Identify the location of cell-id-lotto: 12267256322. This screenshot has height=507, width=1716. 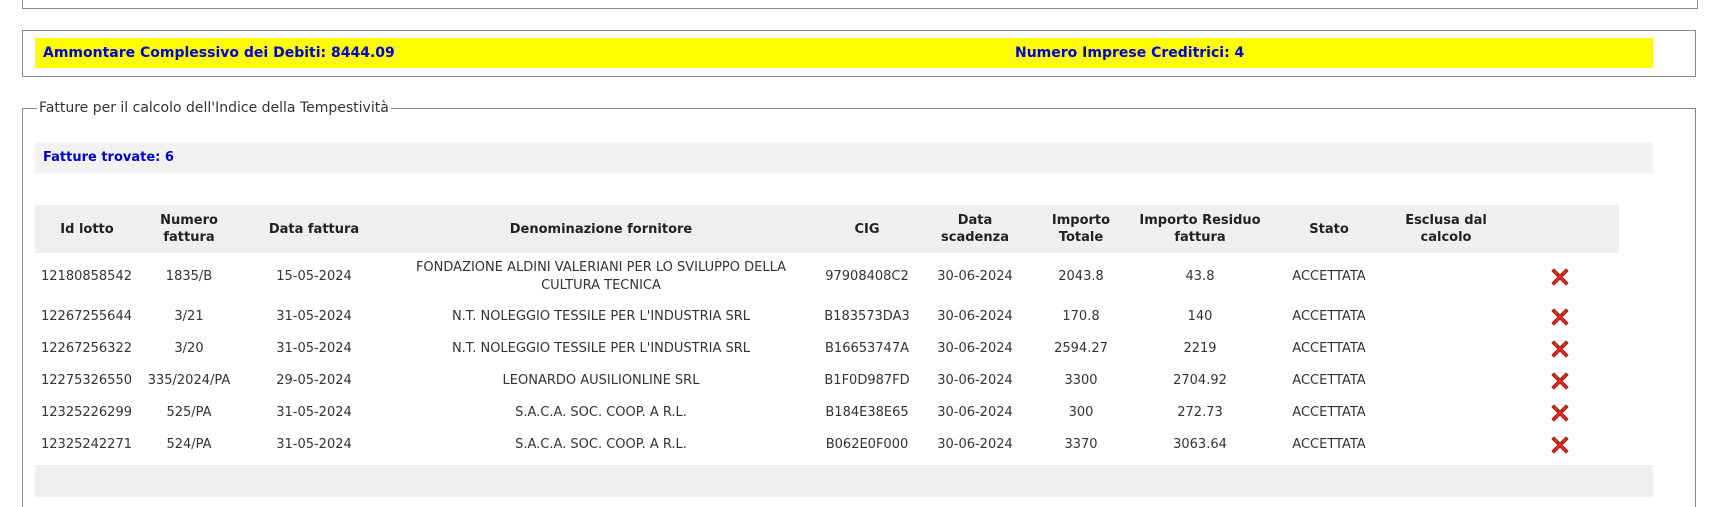
(86, 348).